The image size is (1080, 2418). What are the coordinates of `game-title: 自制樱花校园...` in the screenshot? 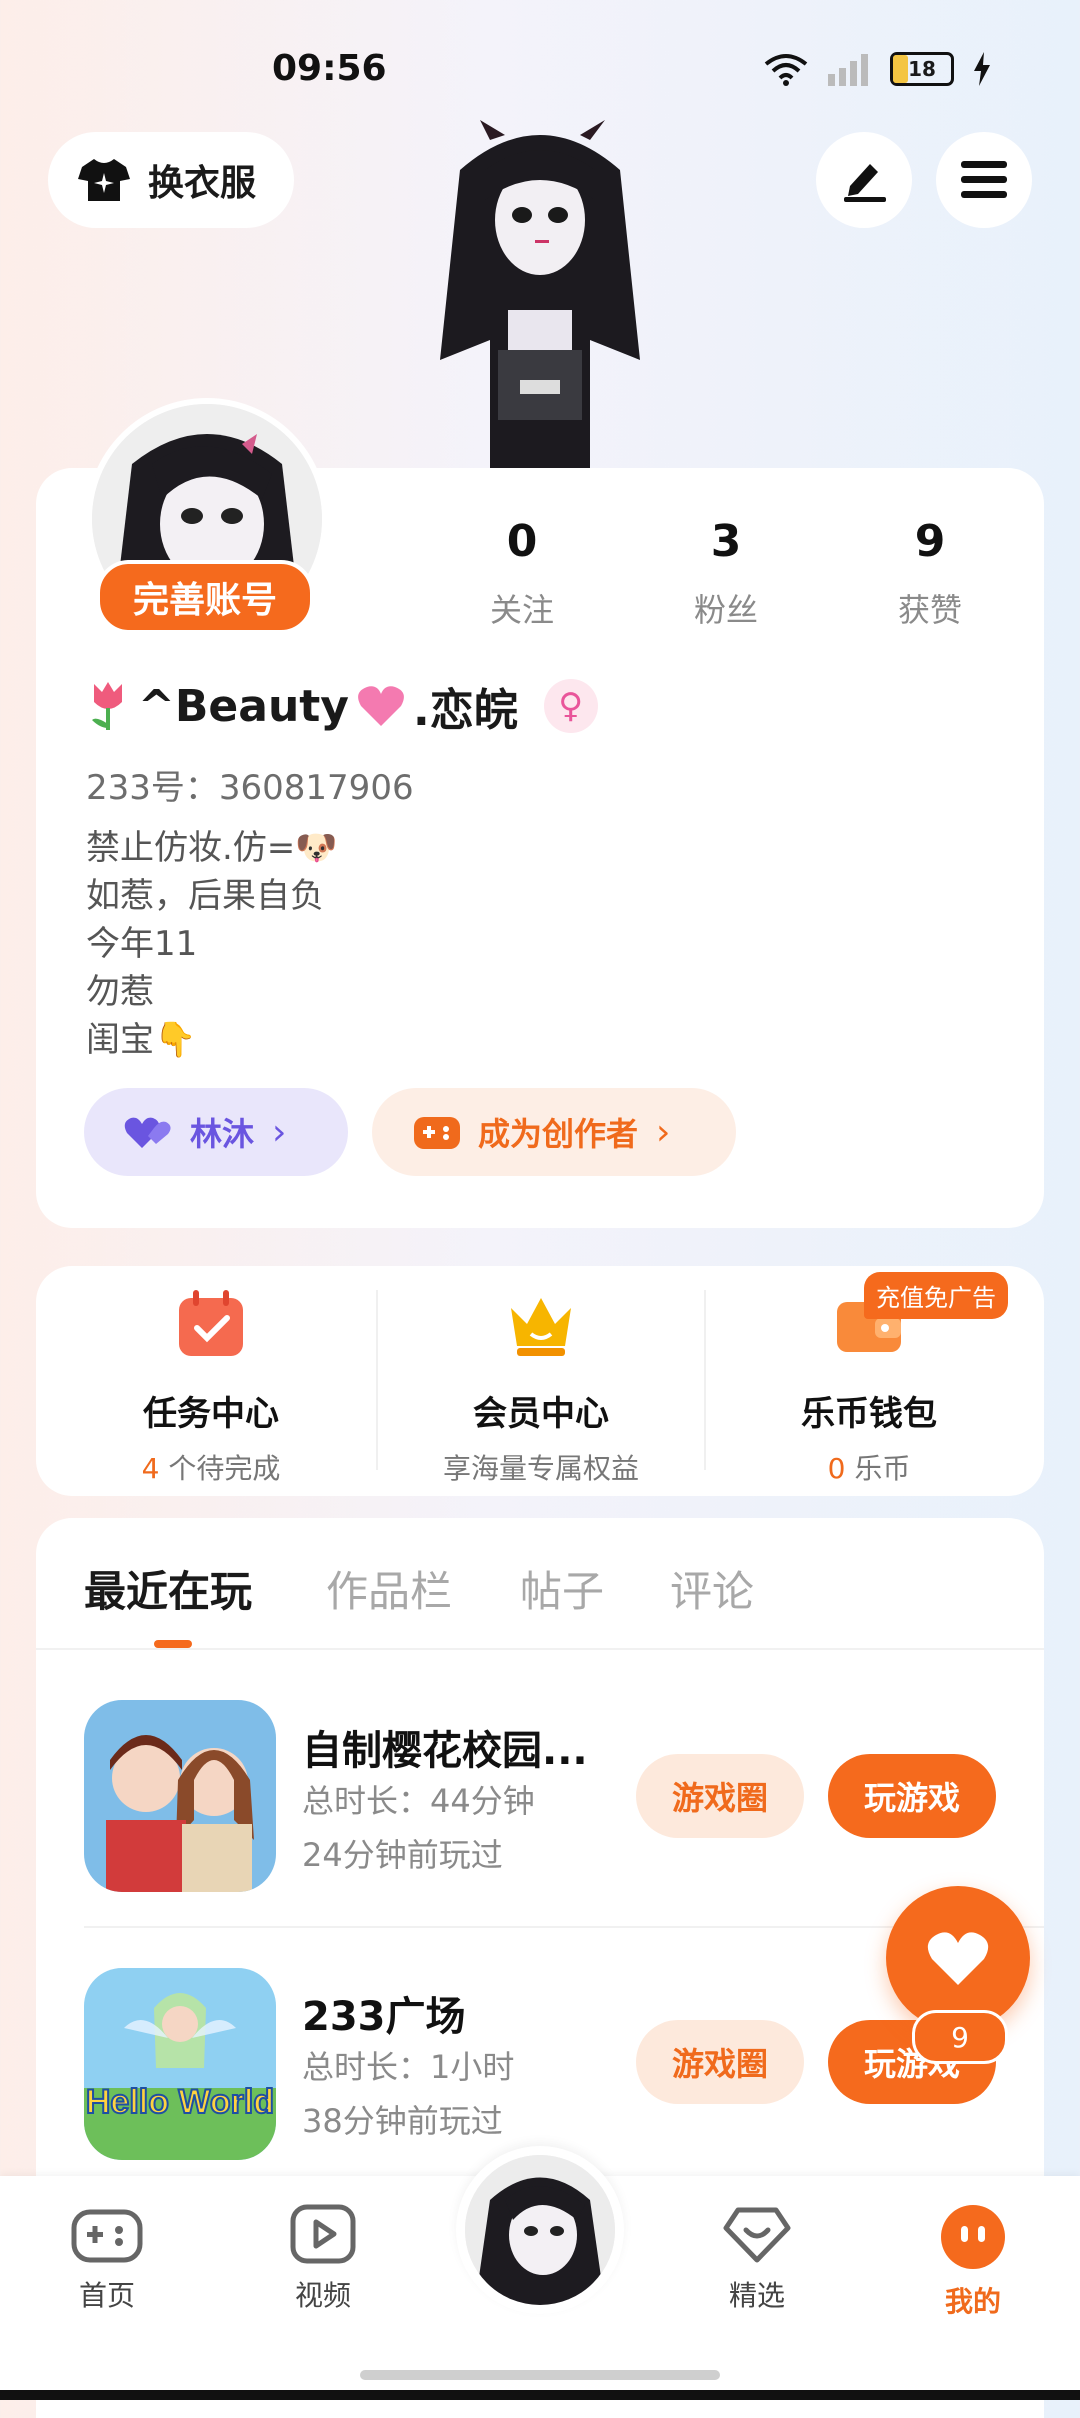 It's located at (445, 1751).